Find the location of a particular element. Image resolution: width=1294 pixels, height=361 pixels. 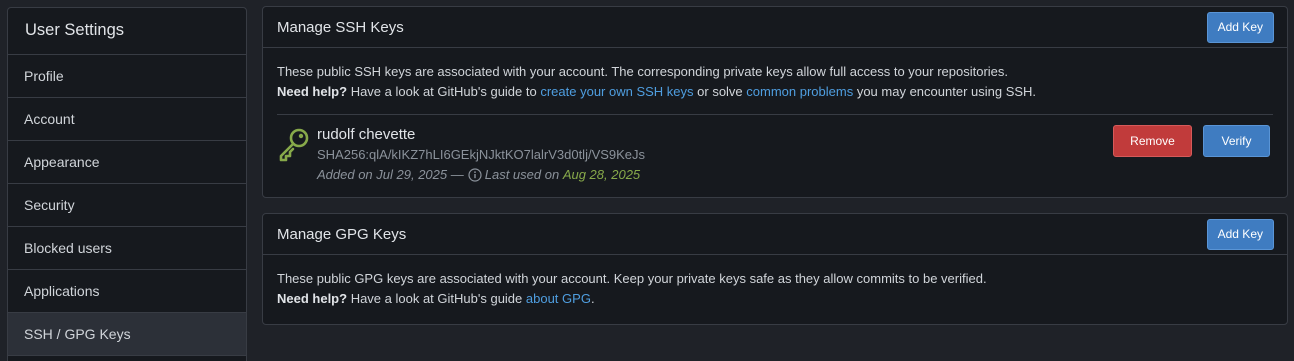

key-icon is located at coordinates (294, 145).